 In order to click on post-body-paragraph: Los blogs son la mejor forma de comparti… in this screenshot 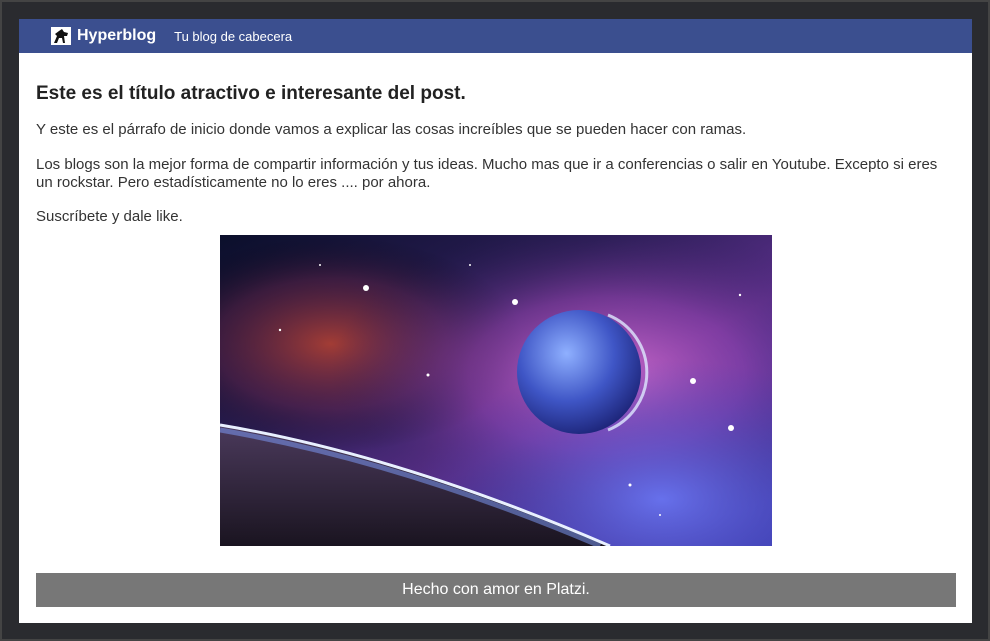, I will do `click(487, 173)`.